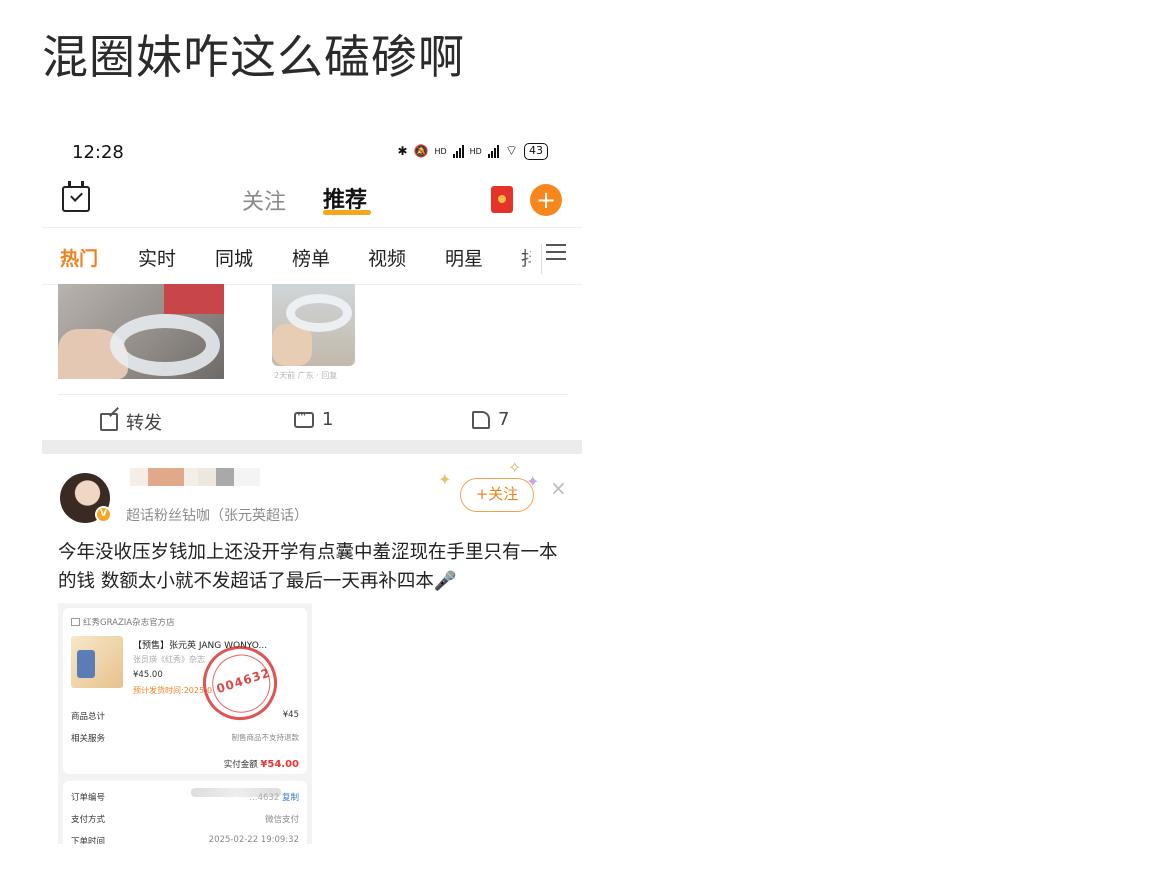 This screenshot has height=881, width=1170. I want to click on header-divider, so click(312, 227).